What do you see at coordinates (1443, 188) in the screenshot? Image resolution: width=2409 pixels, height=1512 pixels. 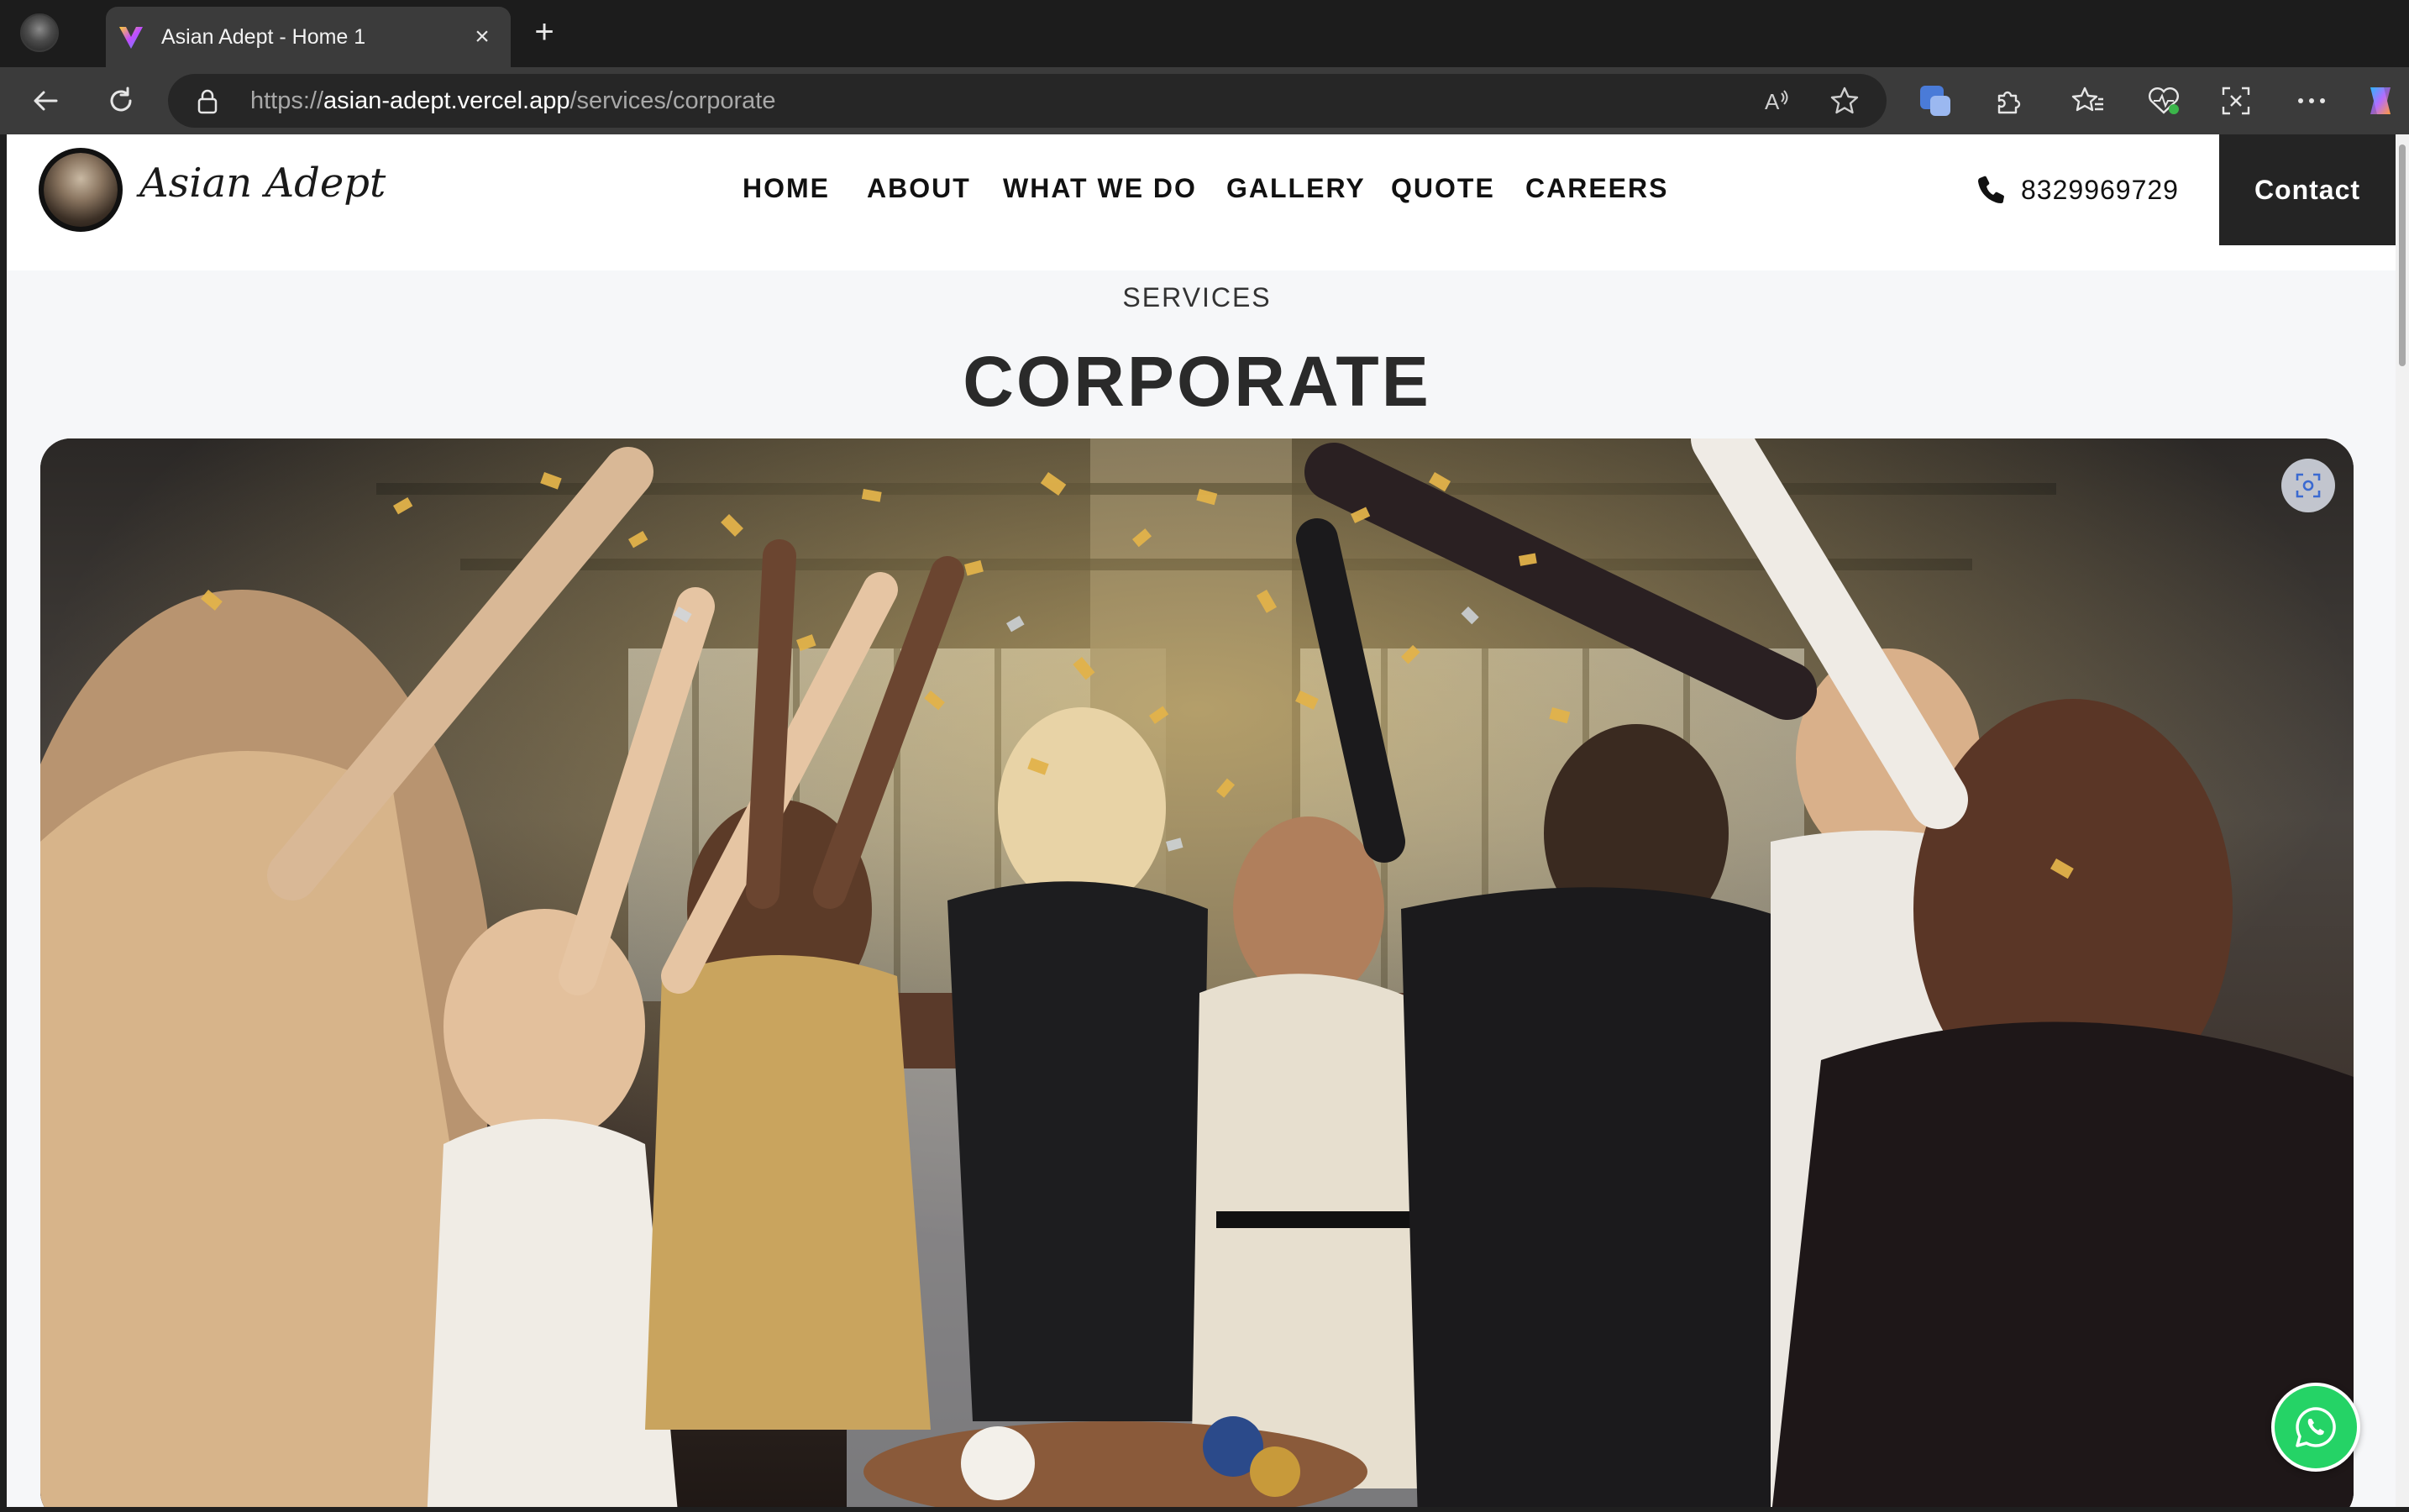 I see `nav-quote: QUOTE` at bounding box center [1443, 188].